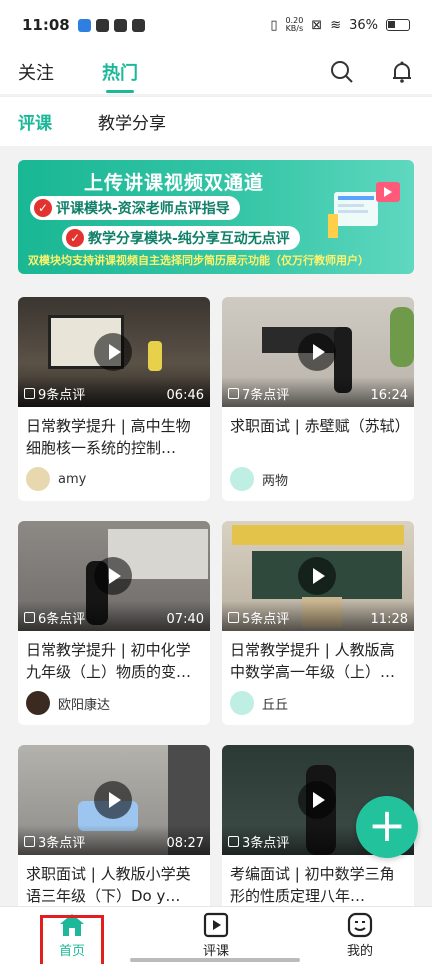  I want to click on nav-review: 评课, so click(216, 935).